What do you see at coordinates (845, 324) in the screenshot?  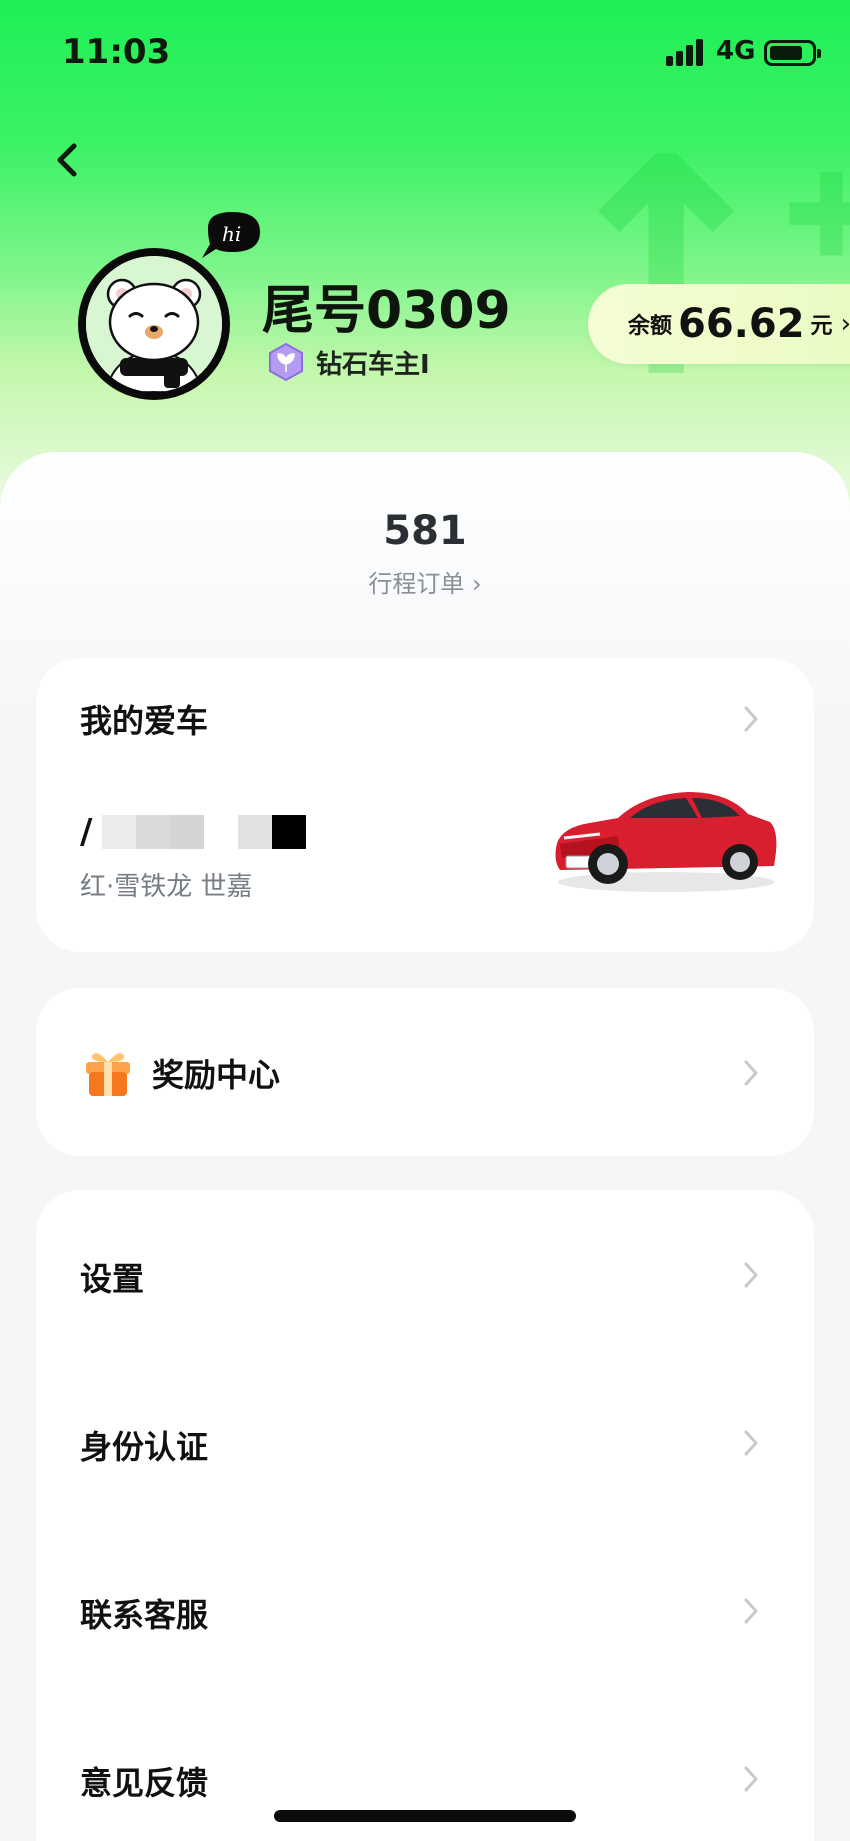 I see `chevron-right-icon: ›` at bounding box center [845, 324].